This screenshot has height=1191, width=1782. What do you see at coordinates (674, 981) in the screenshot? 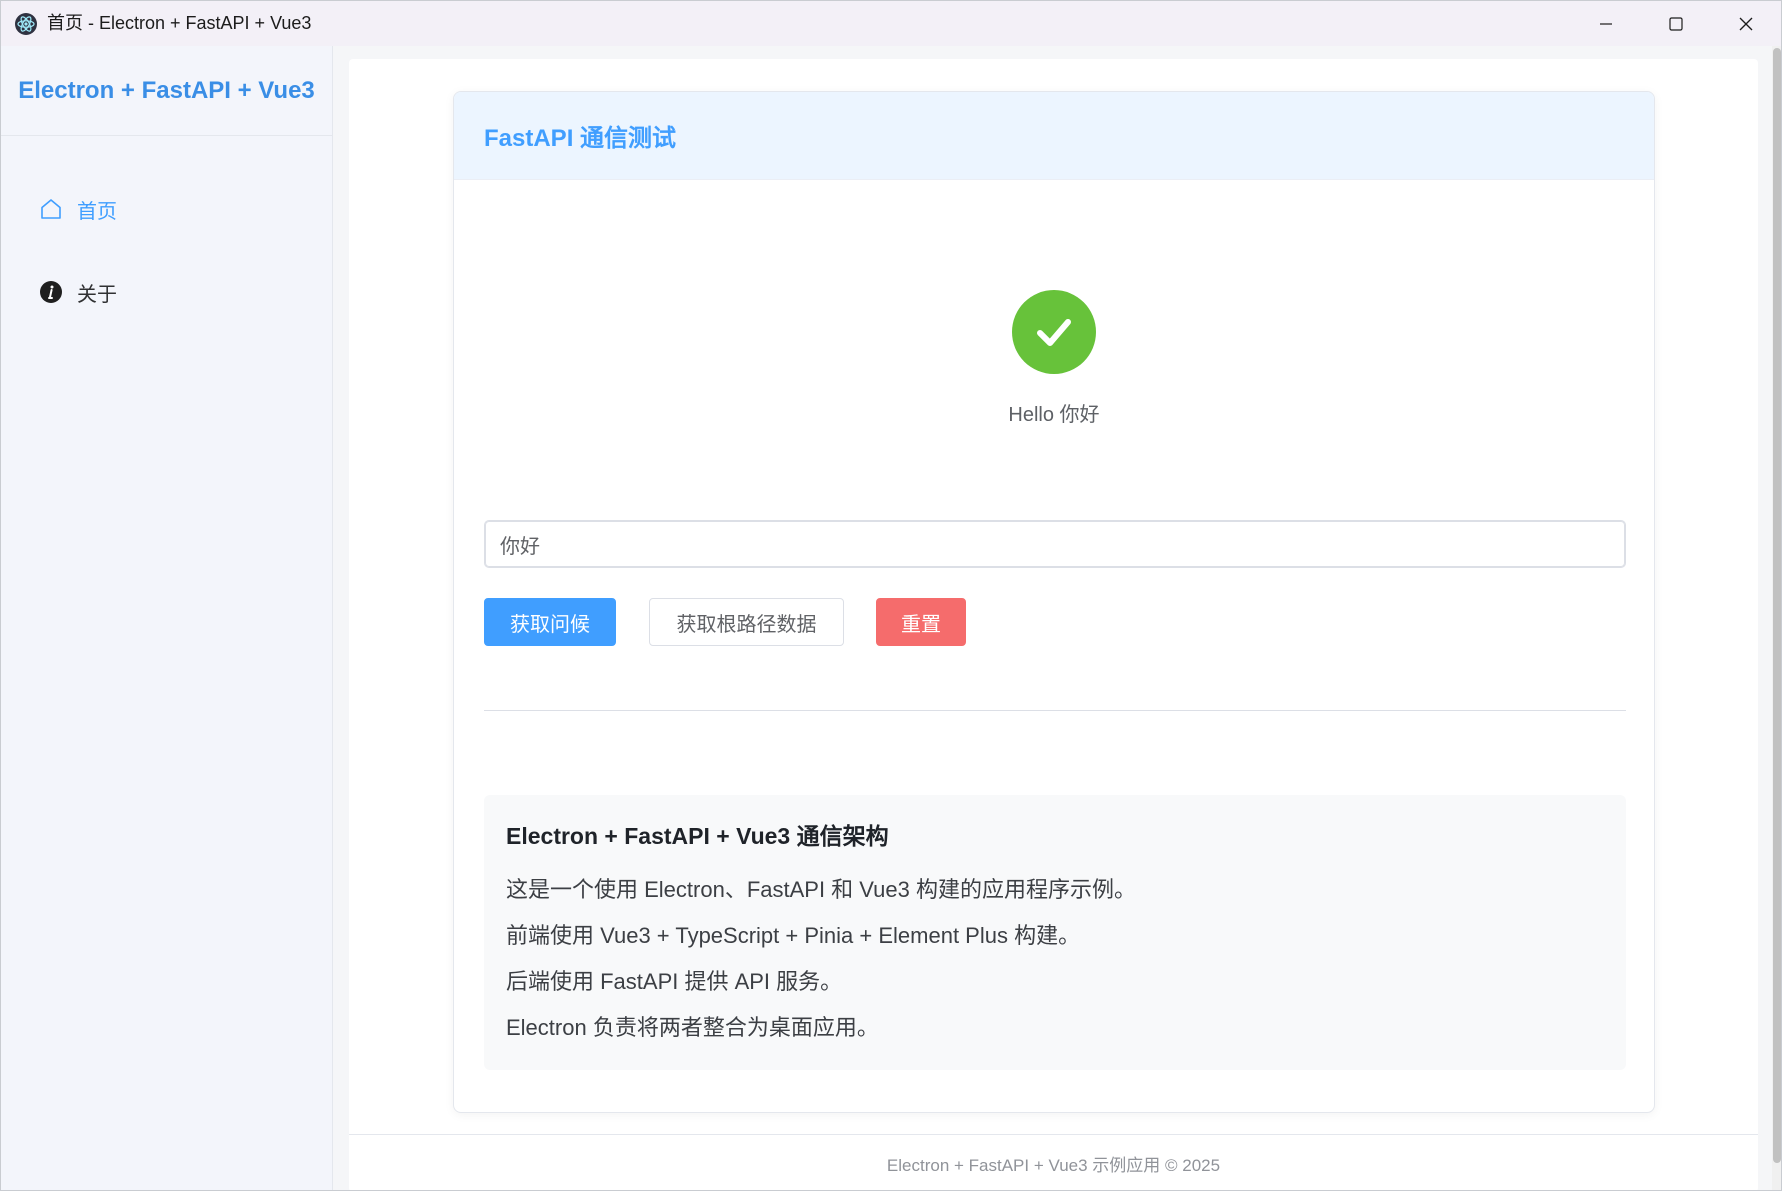
I see `info-line: 后端使用 FastAPI 提供 API 服务。` at bounding box center [674, 981].